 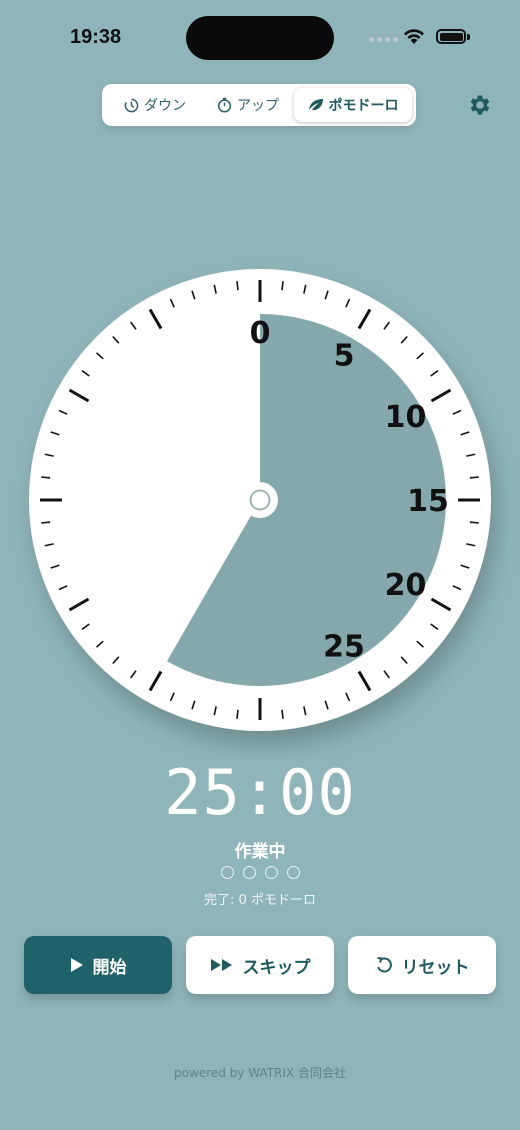 What do you see at coordinates (276, 967) in the screenshot?
I see `skip-button-label: スキップ` at bounding box center [276, 967].